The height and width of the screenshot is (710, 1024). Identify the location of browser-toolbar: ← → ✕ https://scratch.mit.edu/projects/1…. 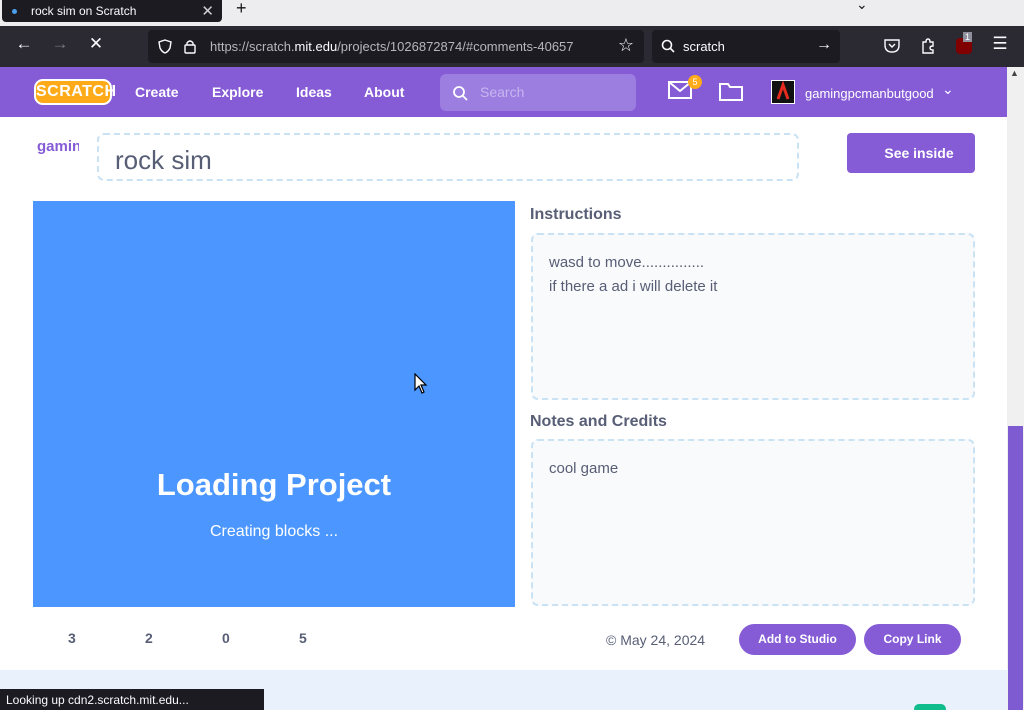
(512, 46).